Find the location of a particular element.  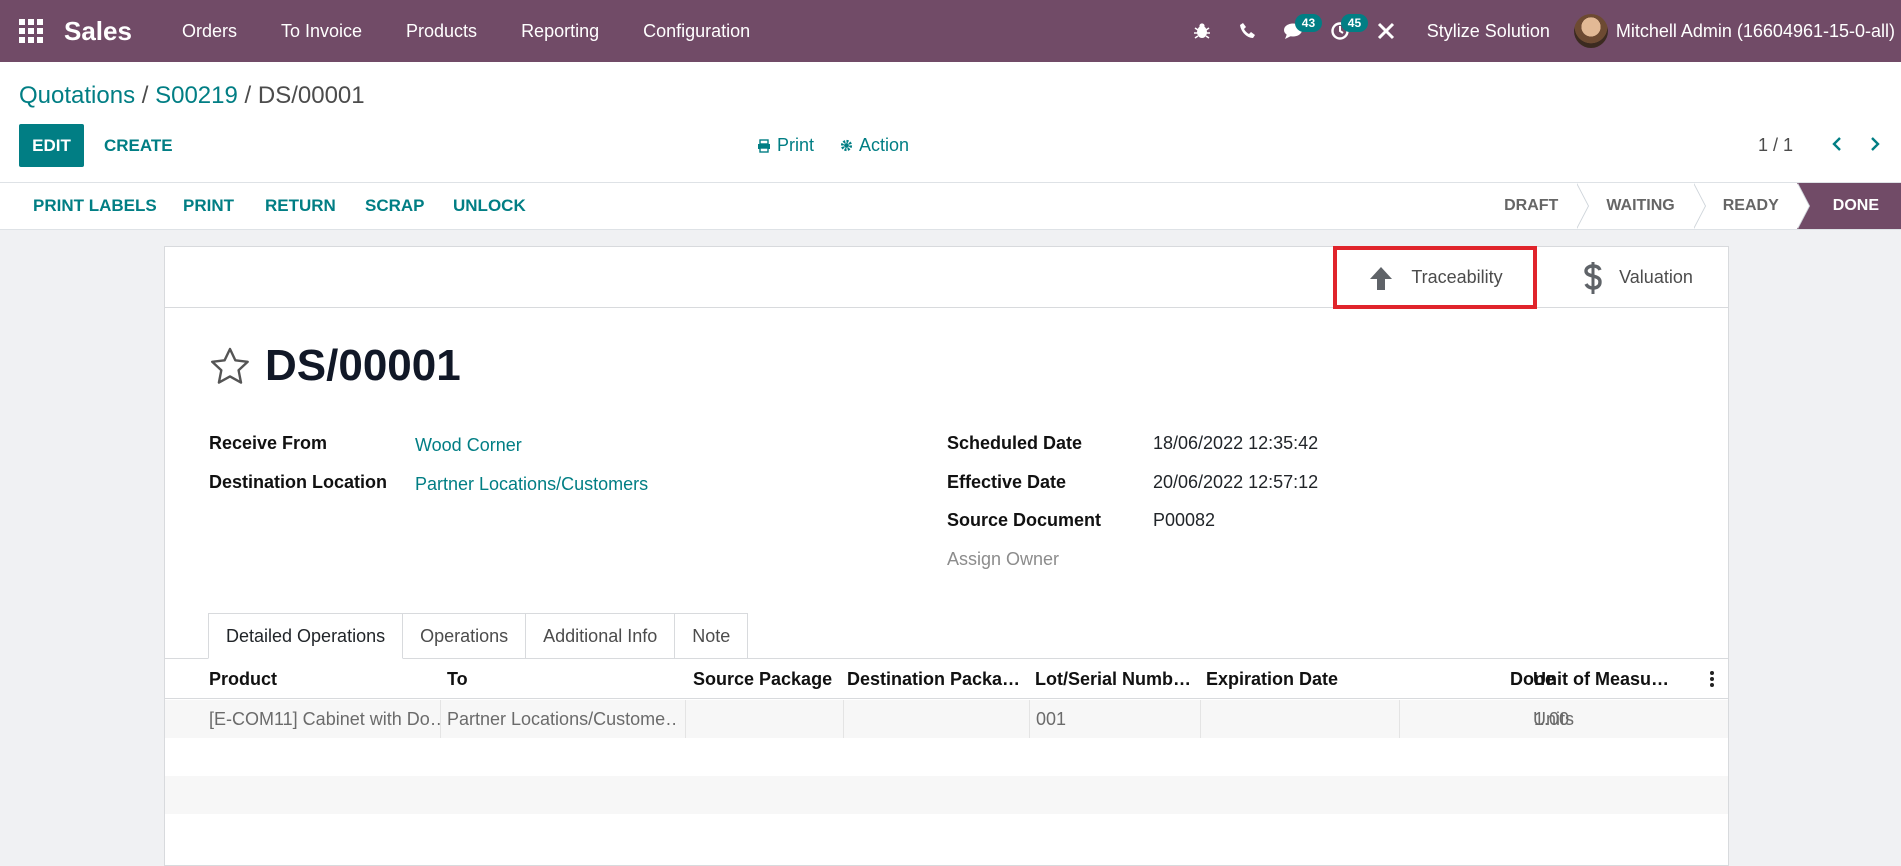

bug-icon is located at coordinates (1202, 31).